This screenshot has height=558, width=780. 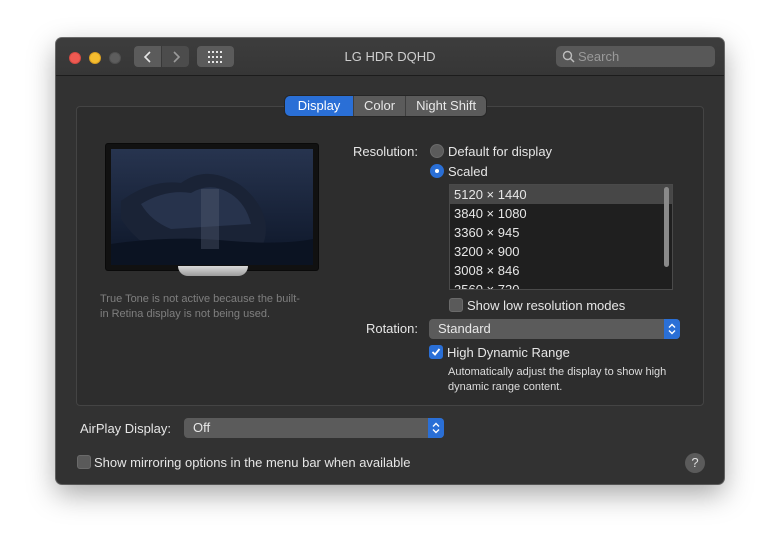 I want to click on airplay-label: AirPlay Display:, so click(x=126, y=428).